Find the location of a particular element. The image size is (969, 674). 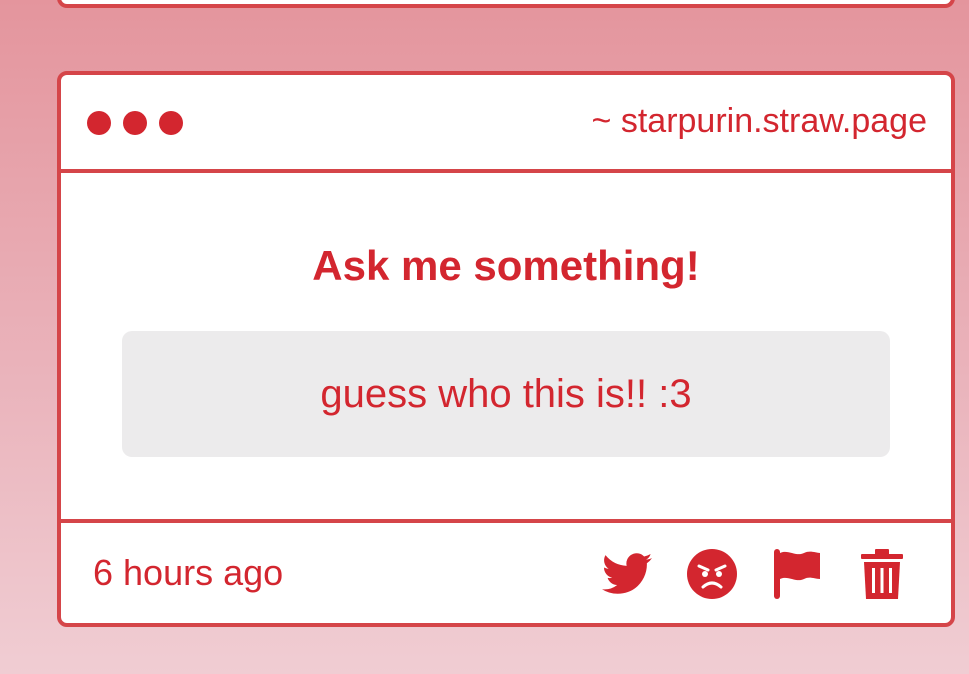

twitter-icon is located at coordinates (627, 573).